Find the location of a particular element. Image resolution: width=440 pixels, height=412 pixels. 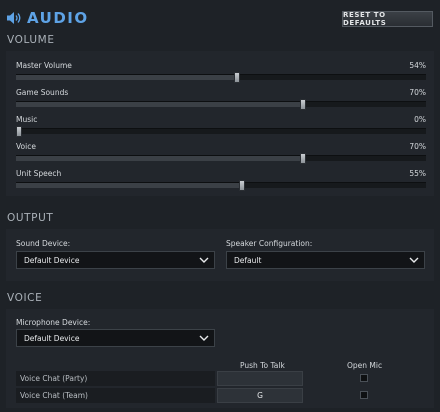

slider-label: Master Volume is located at coordinates (44, 65).